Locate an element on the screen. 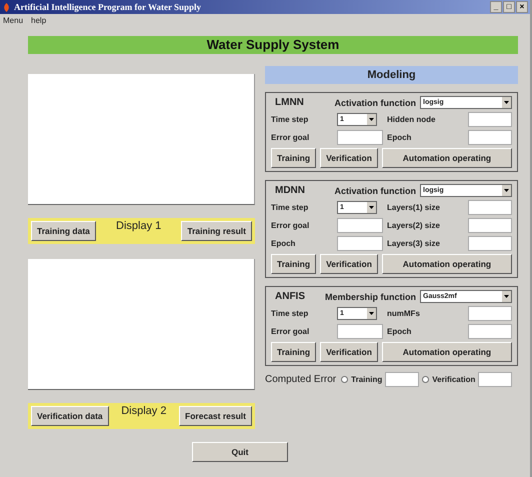 Image resolution: width=532 pixels, height=477 pixels. field-label: Layers(2) size is located at coordinates (414, 225).